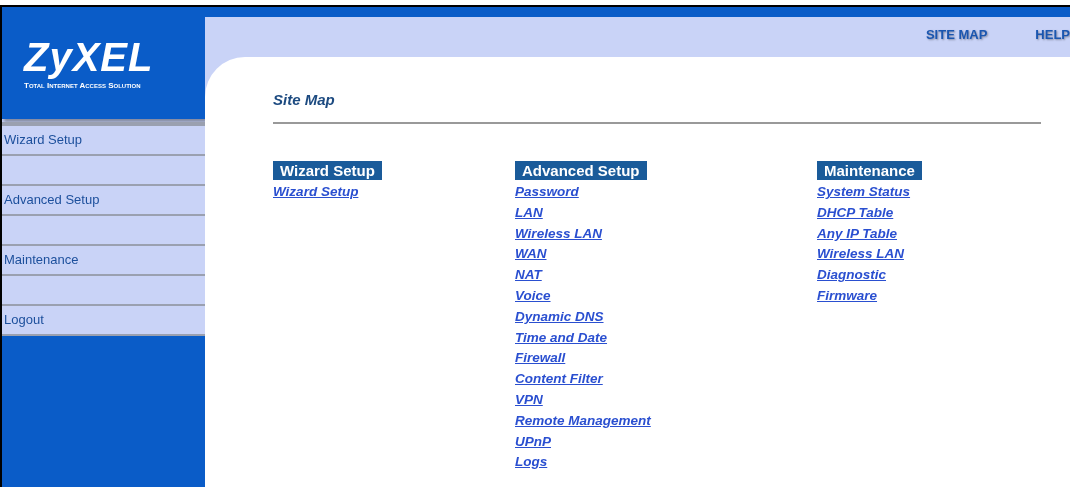 The width and height of the screenshot is (1070, 487). I want to click on sitemap-link: Time and Date, so click(561, 338).